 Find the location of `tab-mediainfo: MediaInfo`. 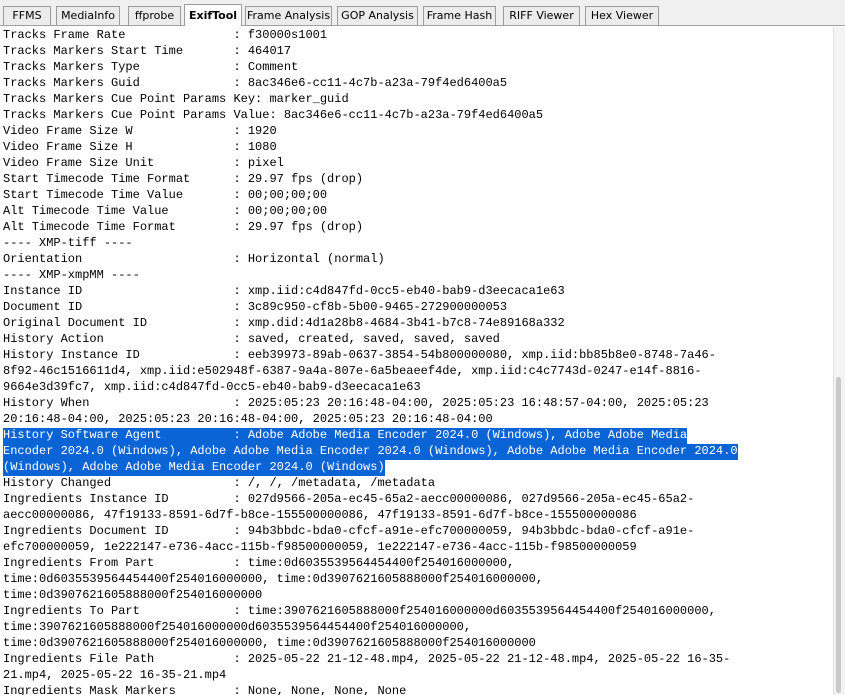

tab-mediainfo: MediaInfo is located at coordinates (88, 15).